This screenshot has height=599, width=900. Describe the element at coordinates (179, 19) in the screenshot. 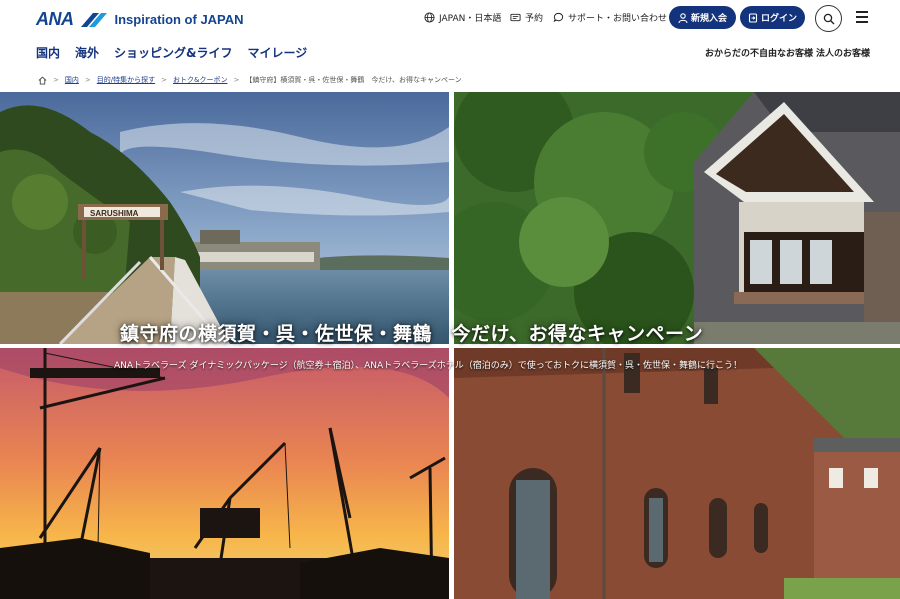

I see `site-tagline: Inspiration of JAPAN` at that location.